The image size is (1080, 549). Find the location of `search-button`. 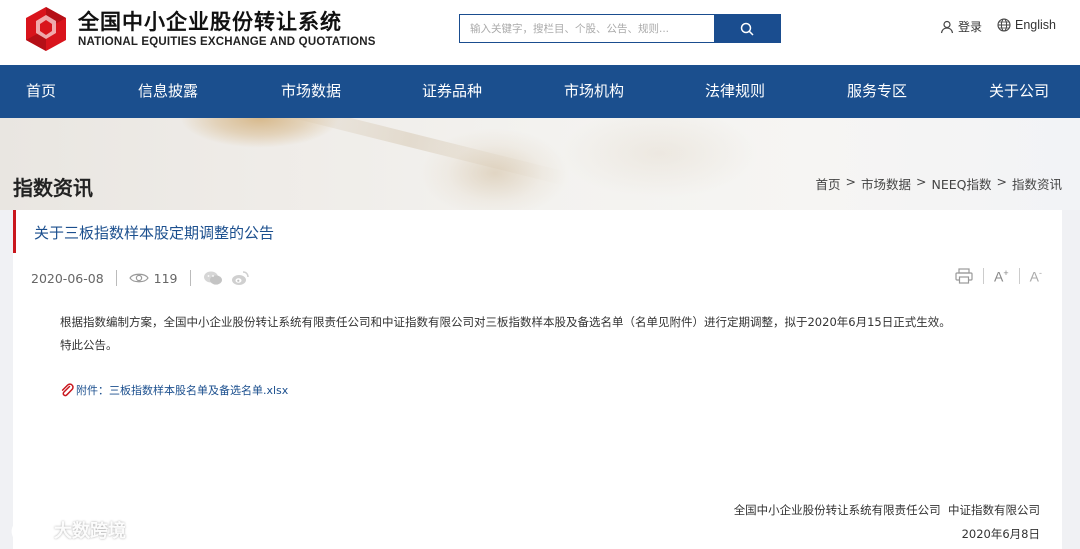

search-button is located at coordinates (747, 28).